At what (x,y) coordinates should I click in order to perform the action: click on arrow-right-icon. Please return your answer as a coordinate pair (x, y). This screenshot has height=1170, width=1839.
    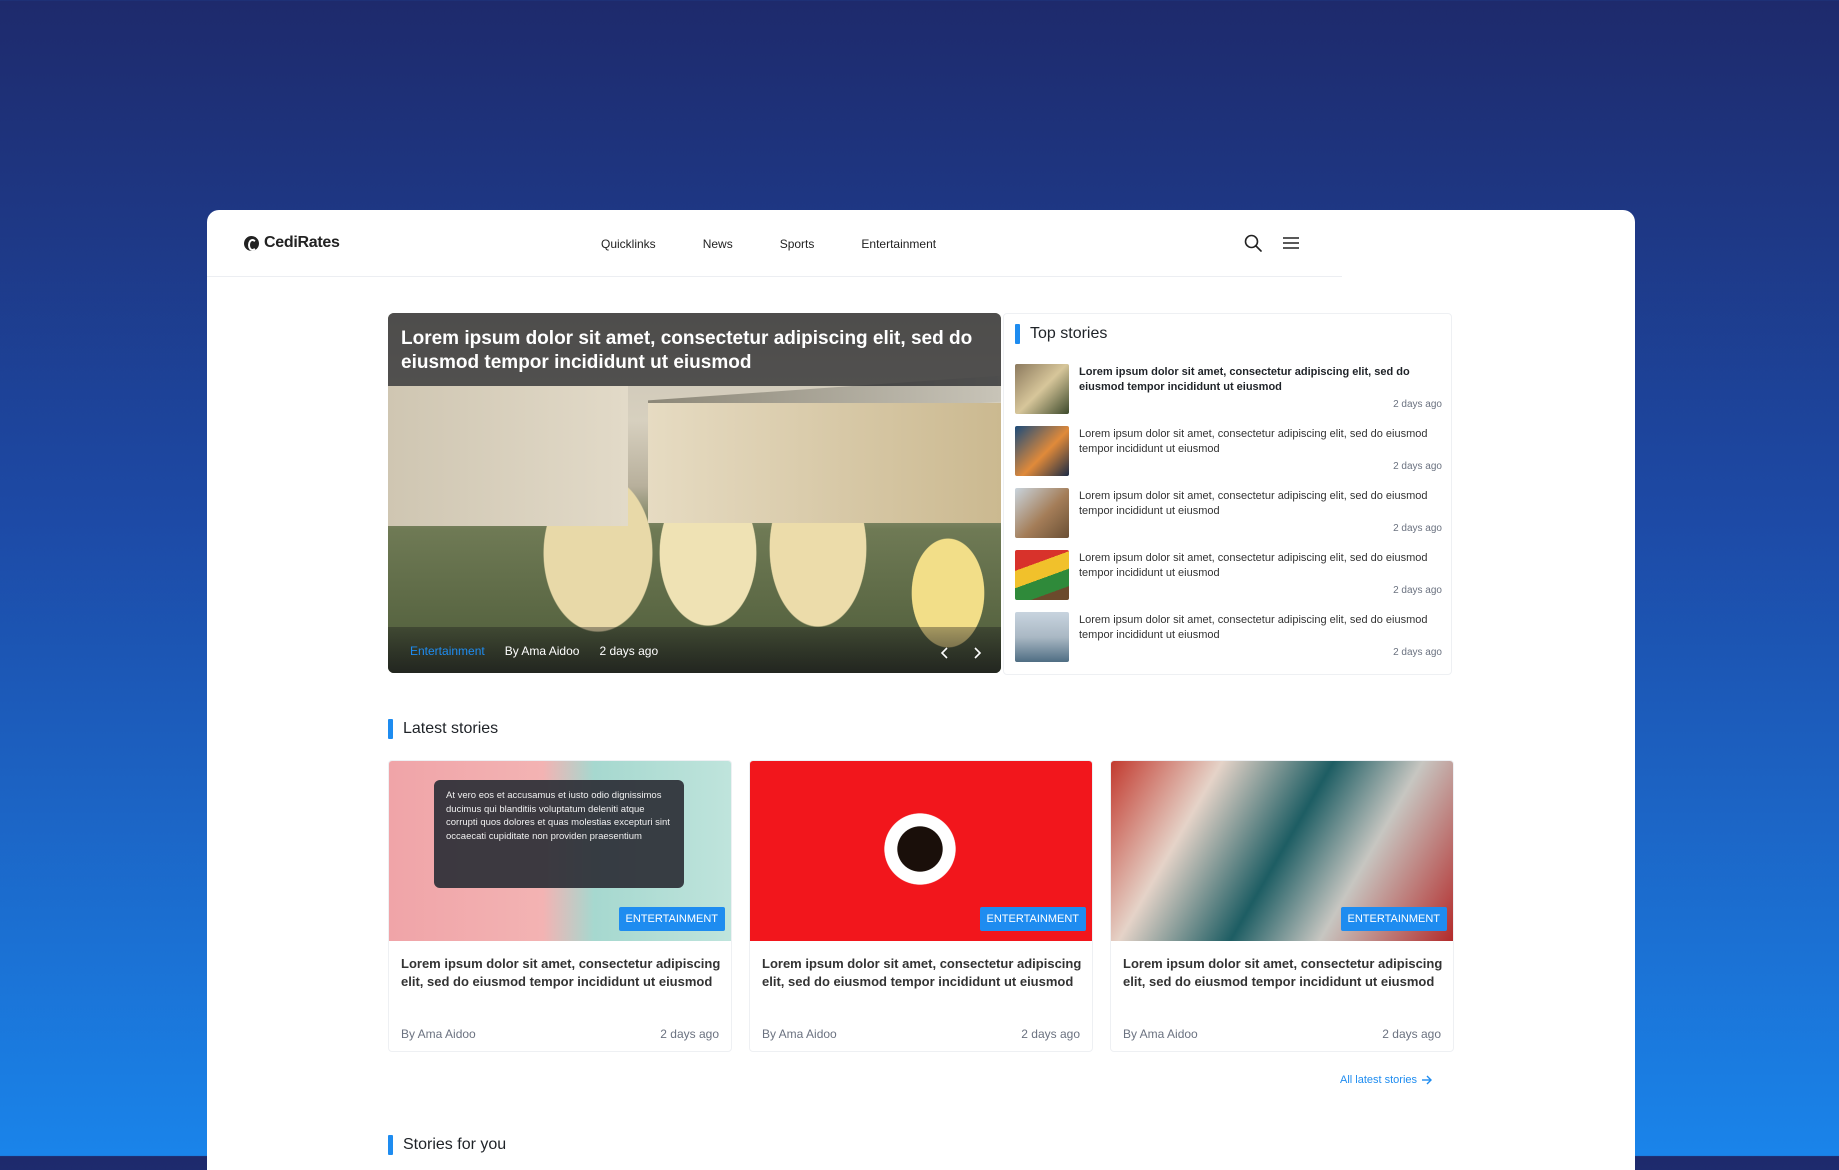
    Looking at the image, I should click on (1427, 1080).